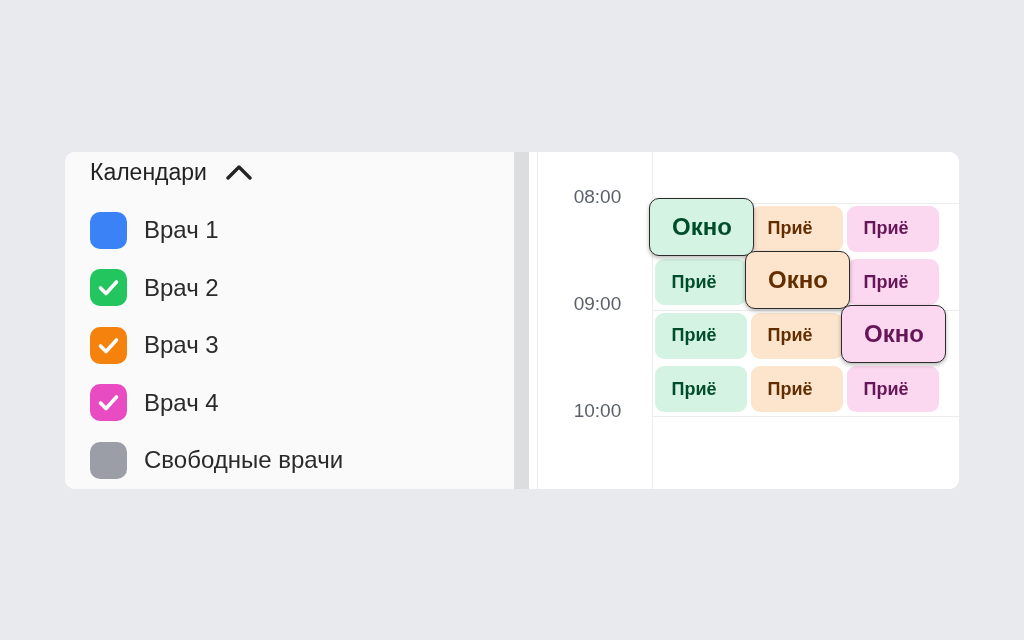  Describe the element at coordinates (181, 345) in the screenshot. I see `calendar-label: Врач 3` at that location.